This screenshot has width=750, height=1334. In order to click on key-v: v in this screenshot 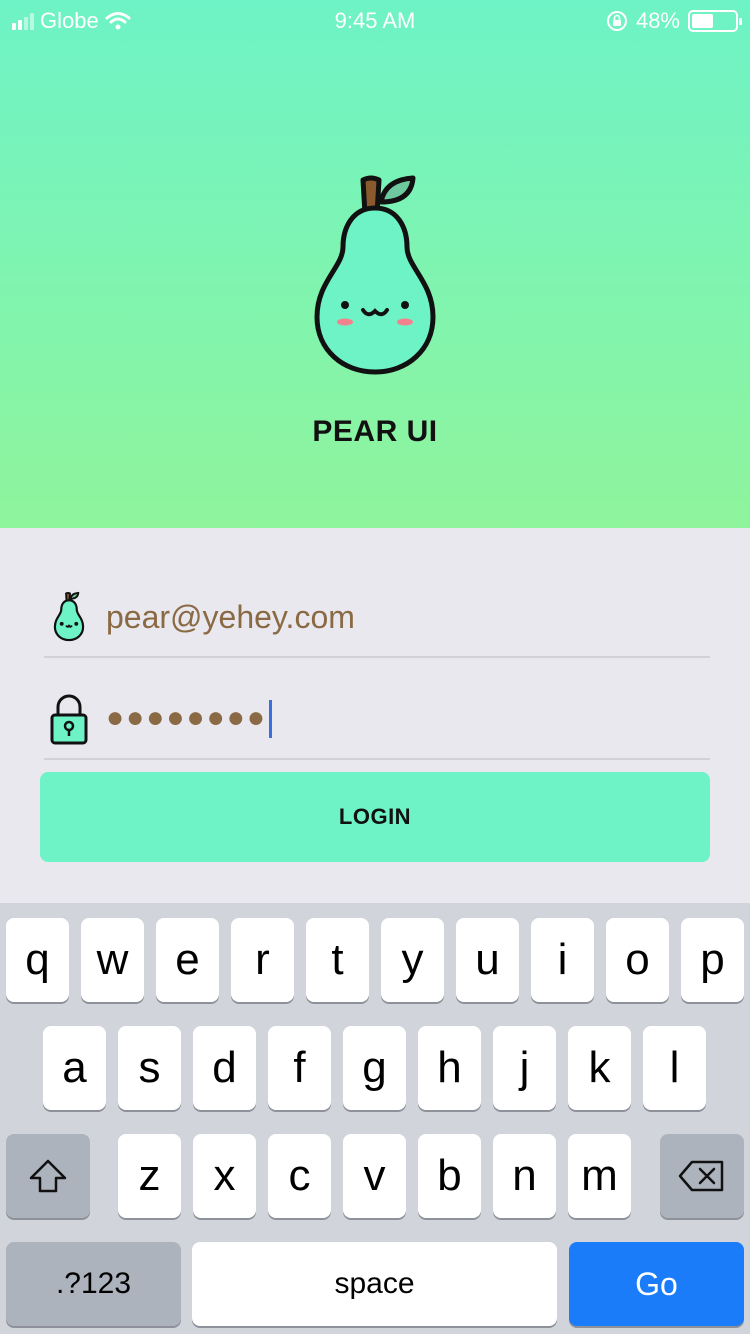, I will do `click(374, 1176)`.